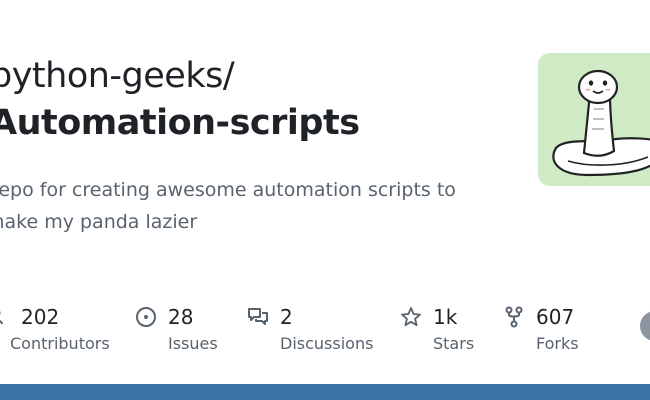  What do you see at coordinates (310, 328) in the screenshot?
I see `stat-discussions: 2 Discussions` at bounding box center [310, 328].